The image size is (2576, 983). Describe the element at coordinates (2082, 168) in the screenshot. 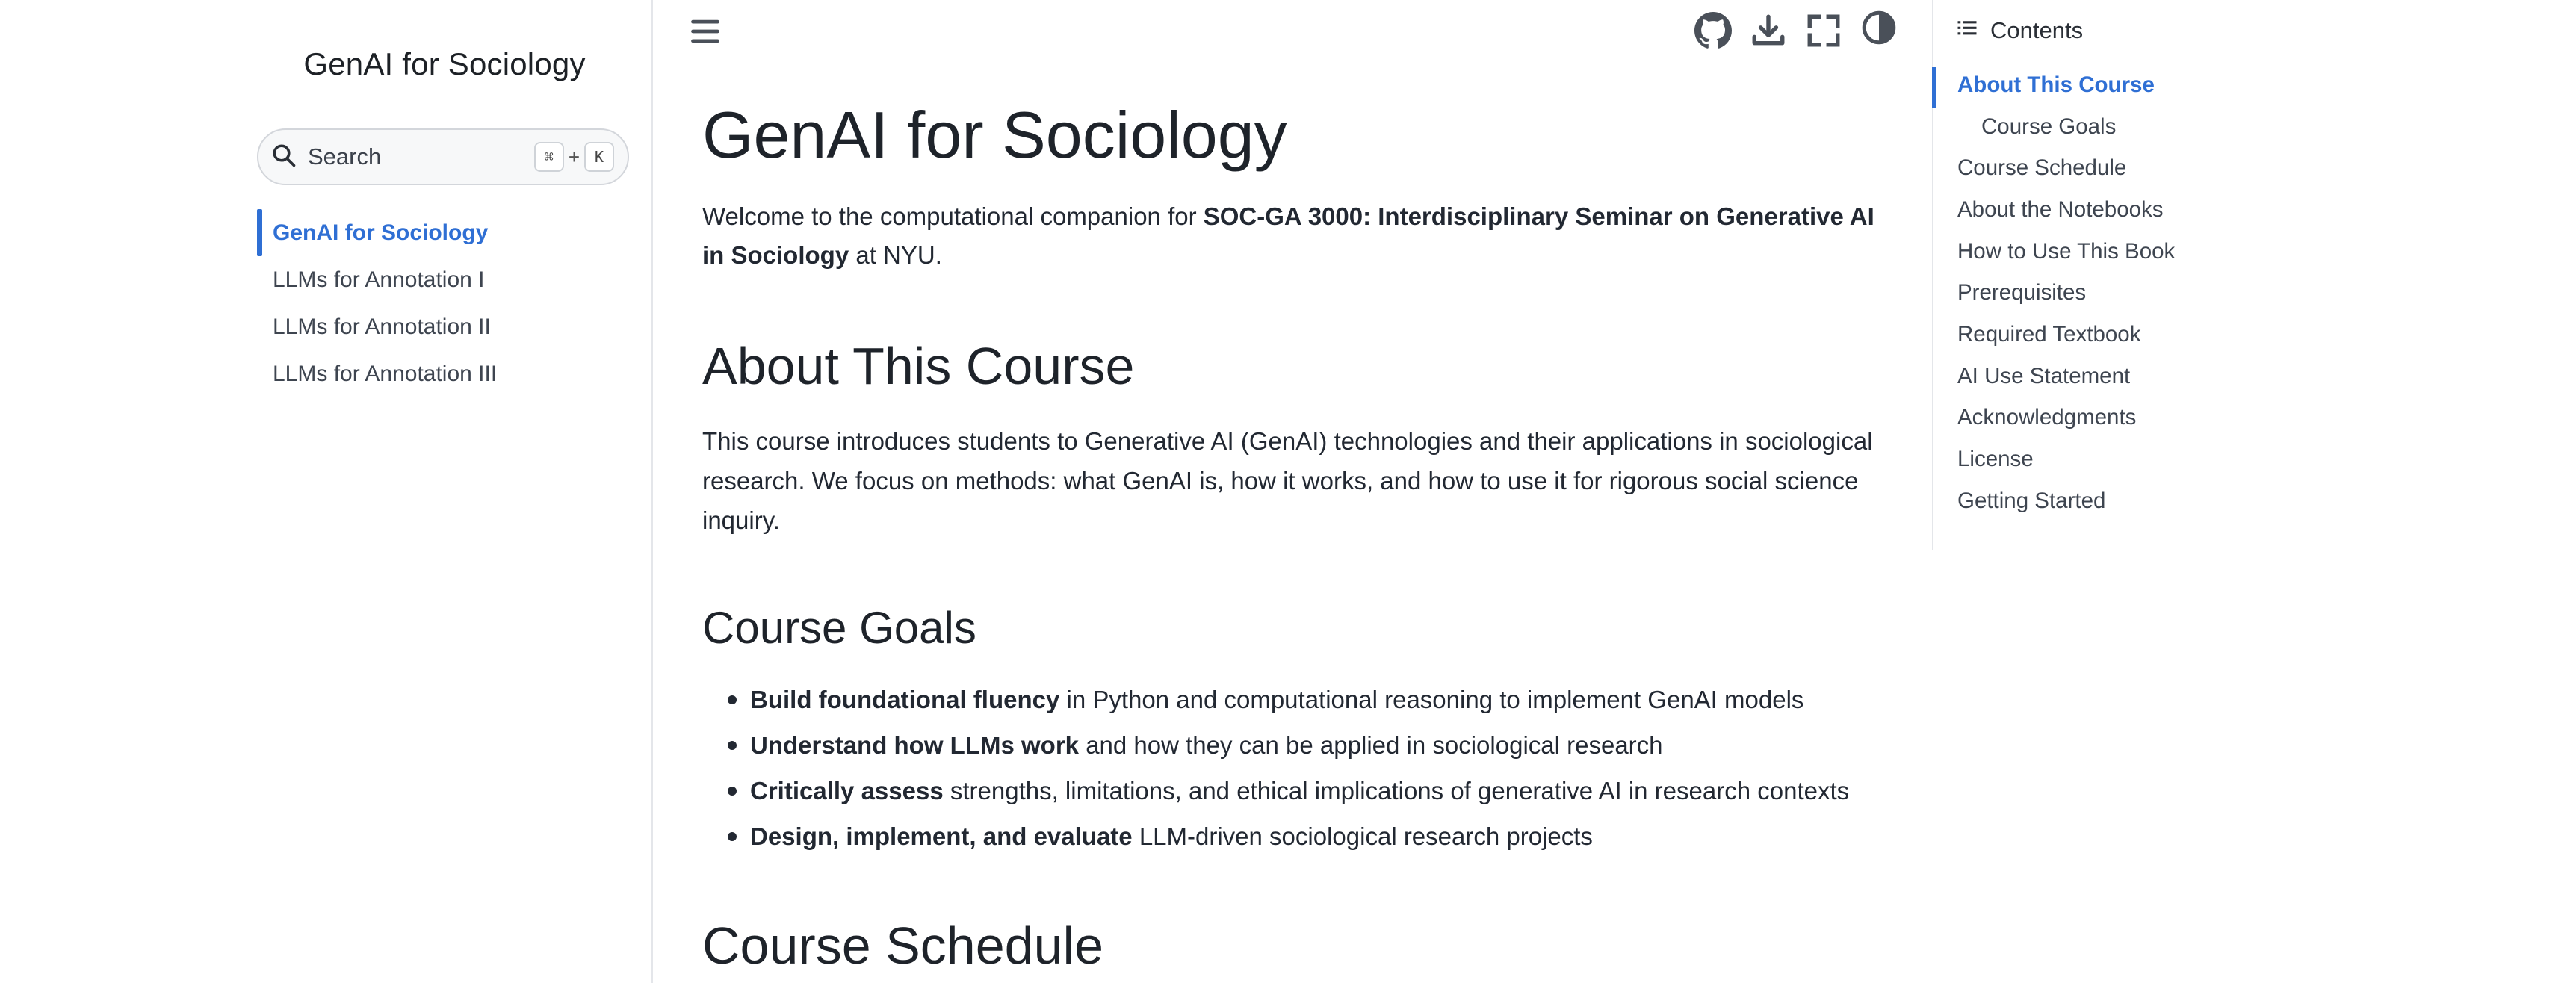

I see `toc-item-course-schedule: Course Schedule` at that location.